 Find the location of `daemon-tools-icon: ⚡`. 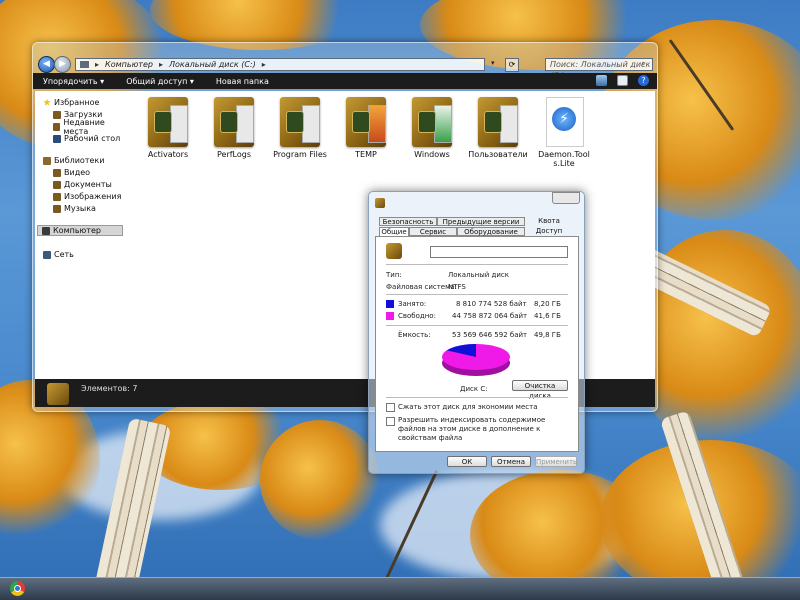

daemon-tools-icon: ⚡ is located at coordinates (564, 122).